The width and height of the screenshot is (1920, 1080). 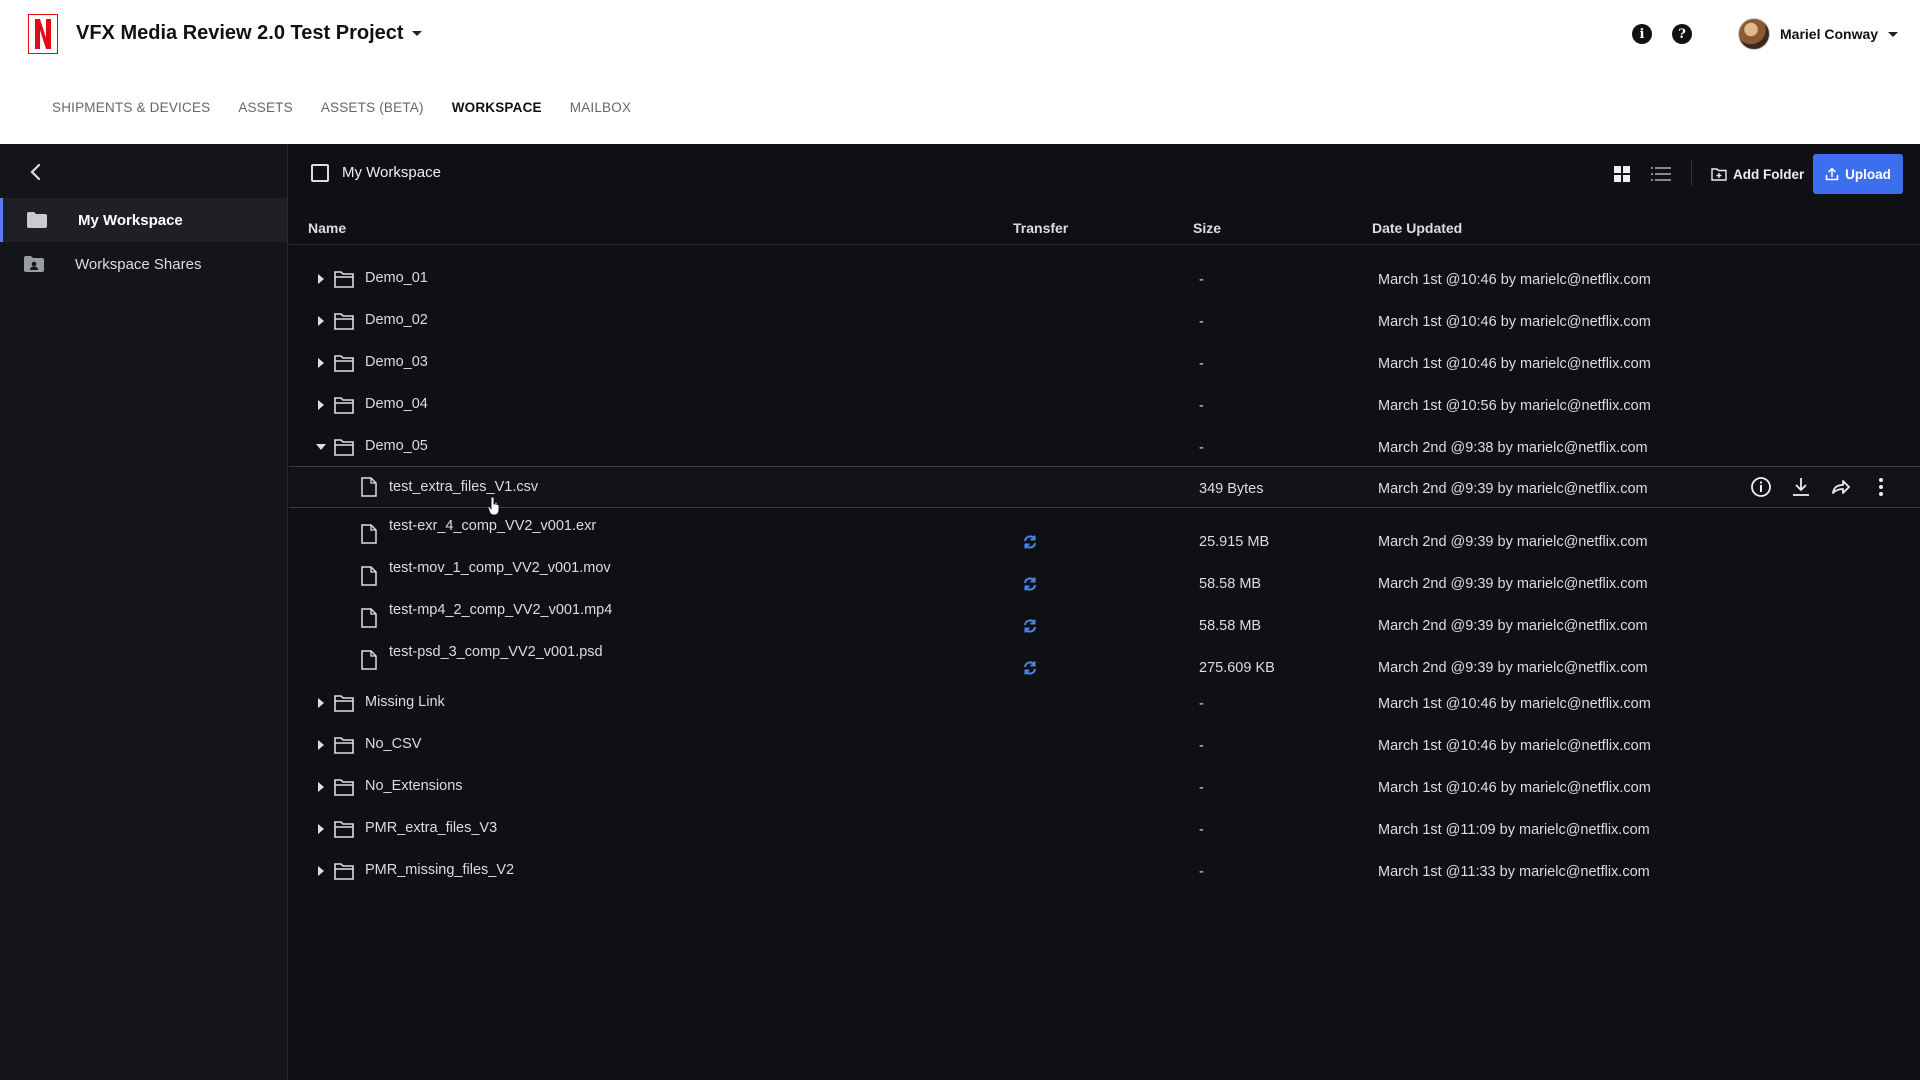 What do you see at coordinates (1417, 228) in the screenshot?
I see `column-header-date-updated: Date Updated` at bounding box center [1417, 228].